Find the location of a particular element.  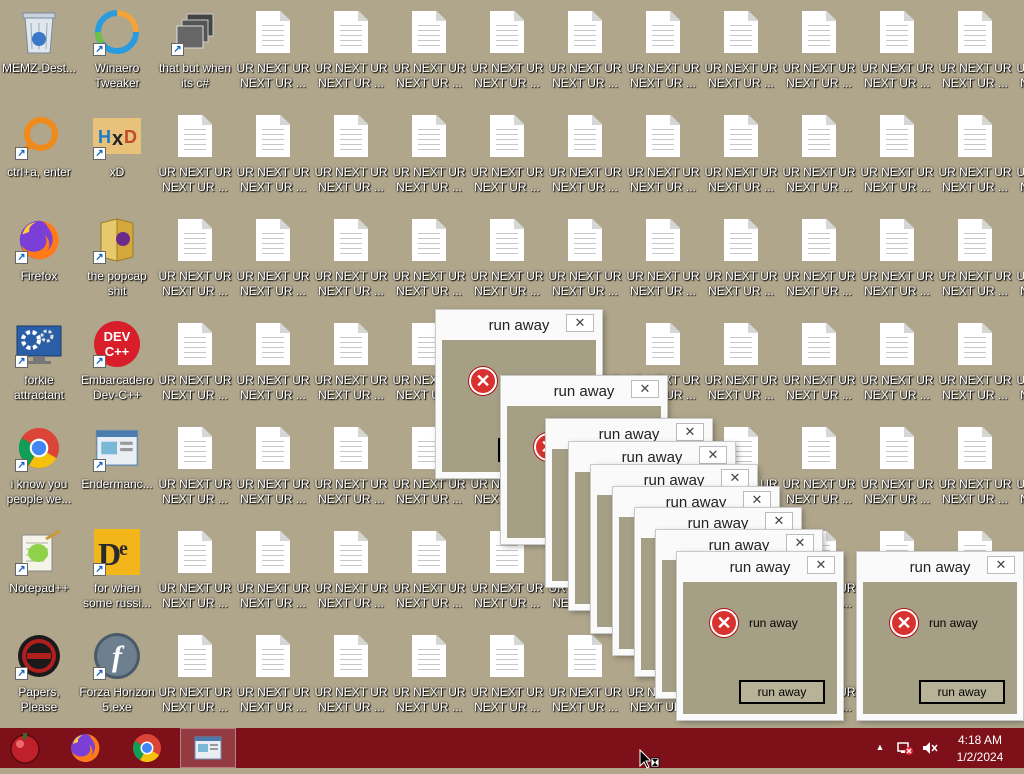

desktop-icon-devcpp: DEV C++ ↗ Embarcadero Dev-C++ is located at coordinates (117, 364).